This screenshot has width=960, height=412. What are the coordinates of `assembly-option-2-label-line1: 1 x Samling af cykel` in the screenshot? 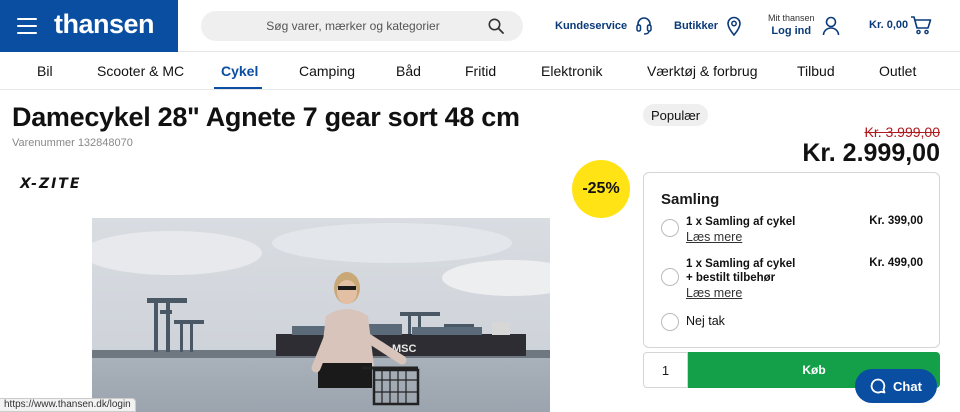 It's located at (741, 264).